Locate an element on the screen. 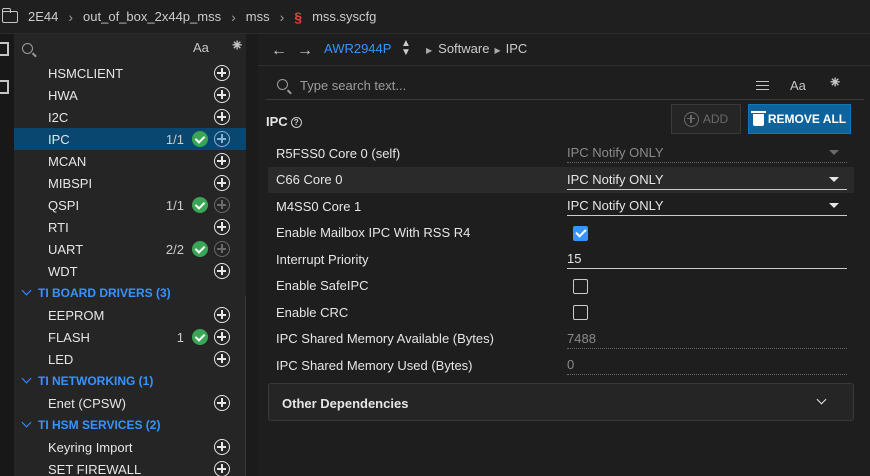 Image resolution: width=870 pixels, height=476 pixels. sidebar-item-ipc: IPC 1/1 is located at coordinates (130, 139).